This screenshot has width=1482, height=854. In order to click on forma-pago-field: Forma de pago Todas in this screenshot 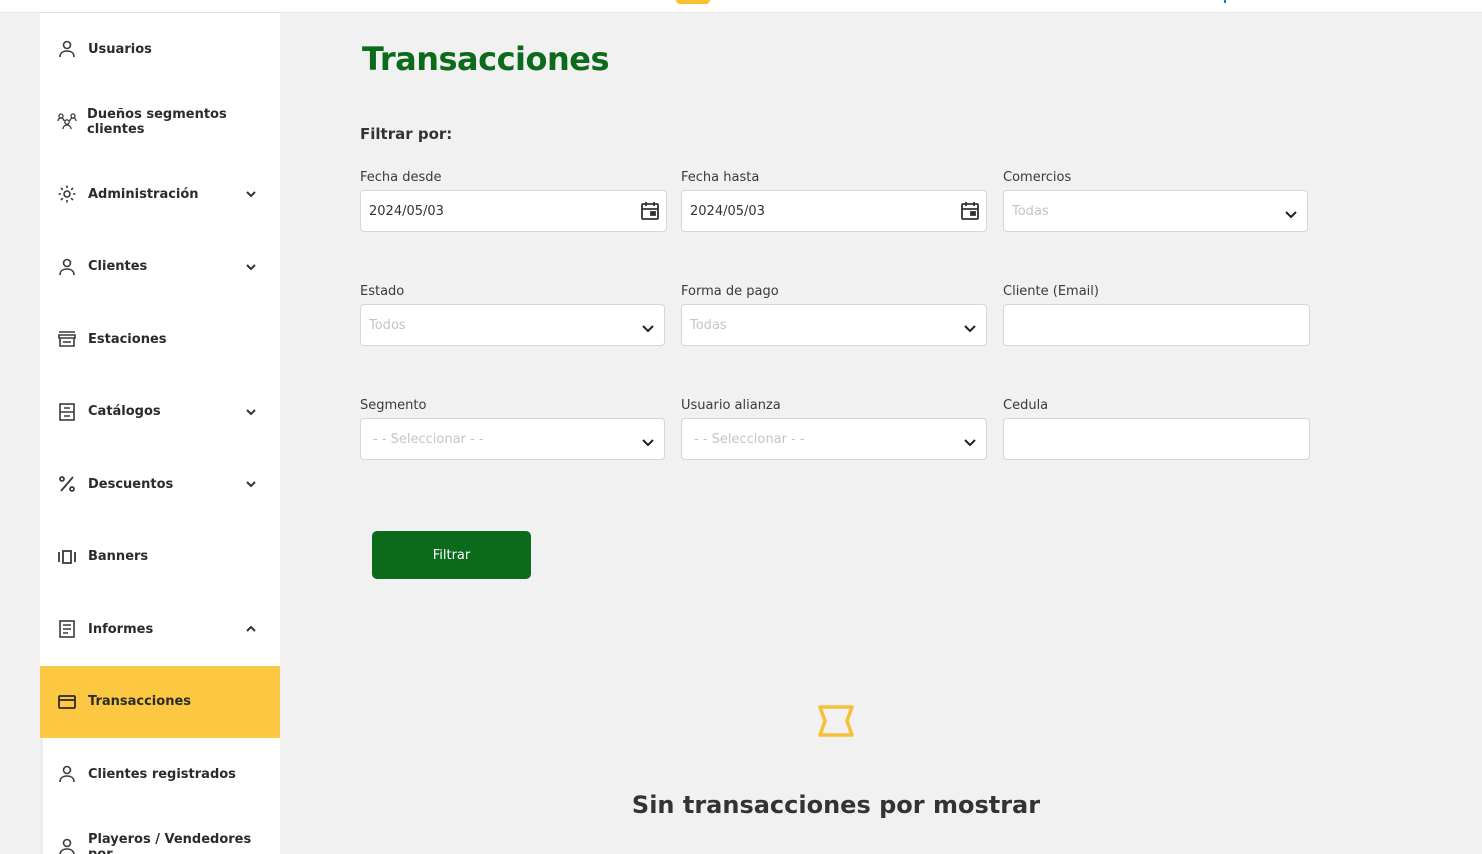, I will do `click(834, 315)`.